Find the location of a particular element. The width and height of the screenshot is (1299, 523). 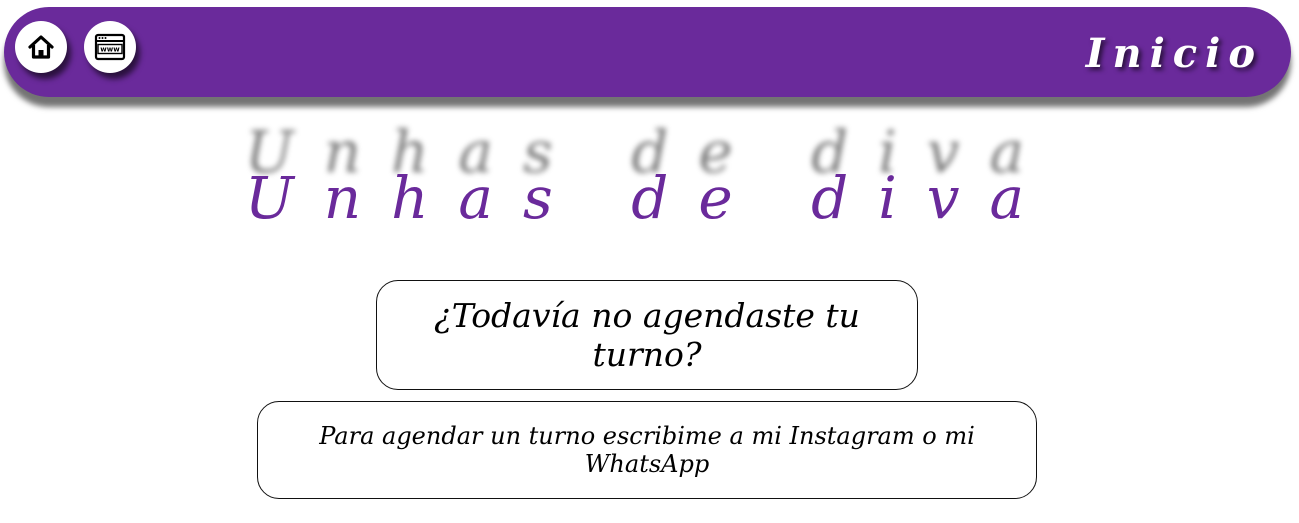

www-browser-icon: www is located at coordinates (110, 47).